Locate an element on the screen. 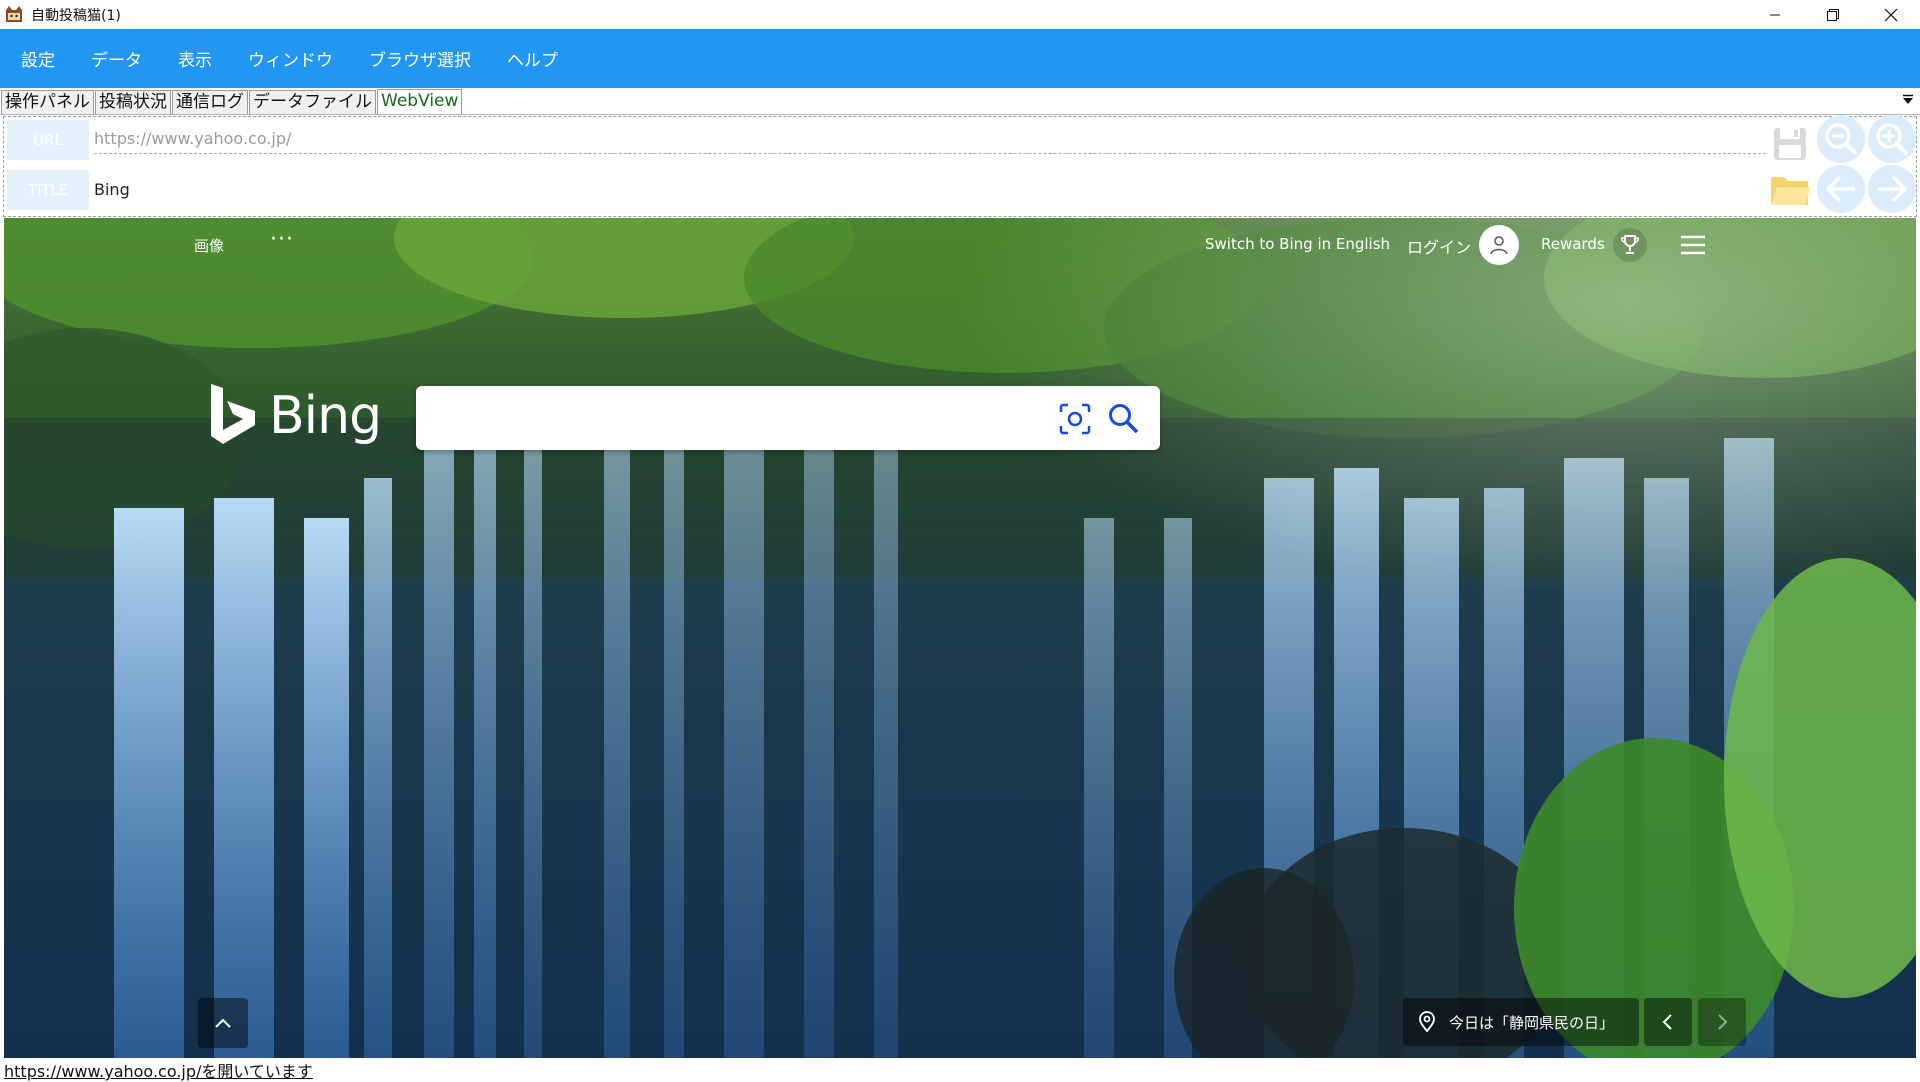  zoom-in-button is located at coordinates (1892, 139).